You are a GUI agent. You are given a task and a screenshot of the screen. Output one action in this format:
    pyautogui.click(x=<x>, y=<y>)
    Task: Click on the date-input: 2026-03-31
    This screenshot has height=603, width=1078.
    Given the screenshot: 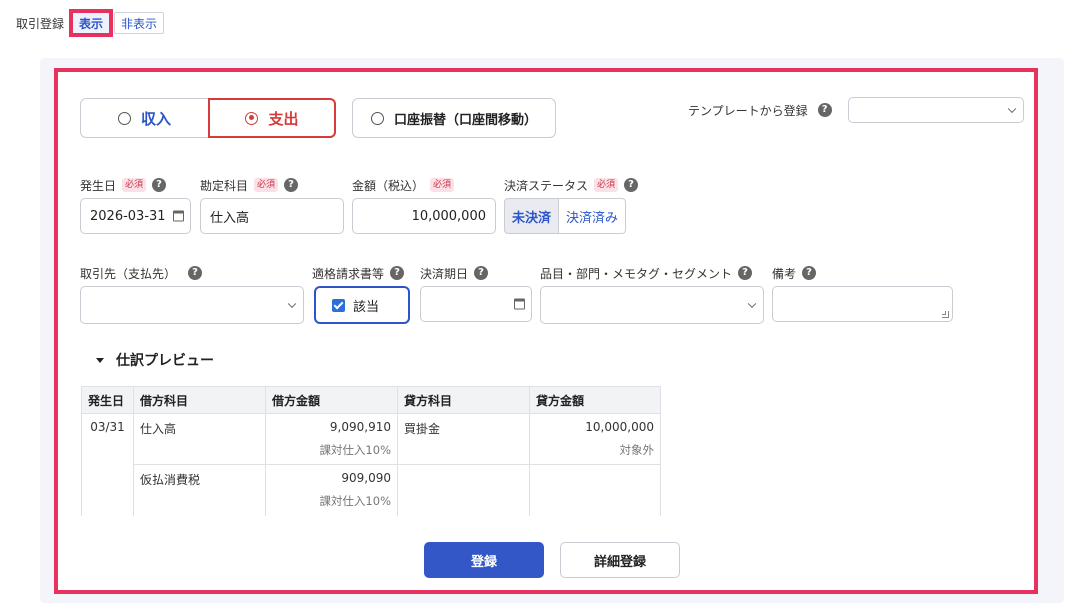 What is the action you would take?
    pyautogui.click(x=135, y=216)
    